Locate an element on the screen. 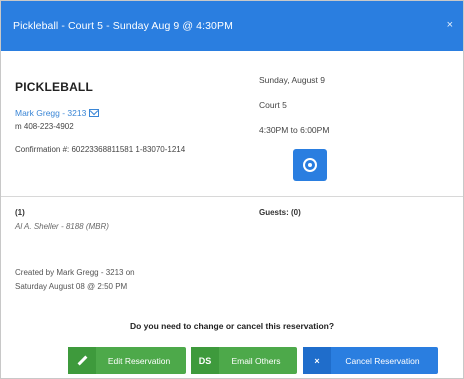 The image size is (464, 379). email-others-button: DS Email Others is located at coordinates (244, 360).